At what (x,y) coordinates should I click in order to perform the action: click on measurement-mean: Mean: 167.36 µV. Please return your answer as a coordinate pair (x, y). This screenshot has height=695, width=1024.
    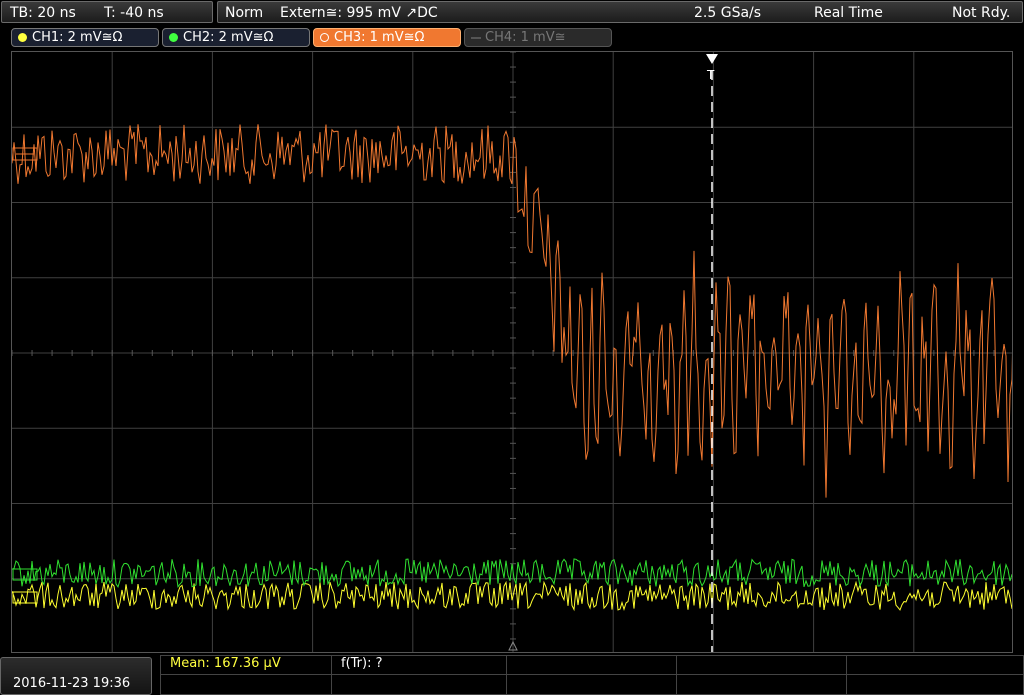
    Looking at the image, I should click on (225, 663).